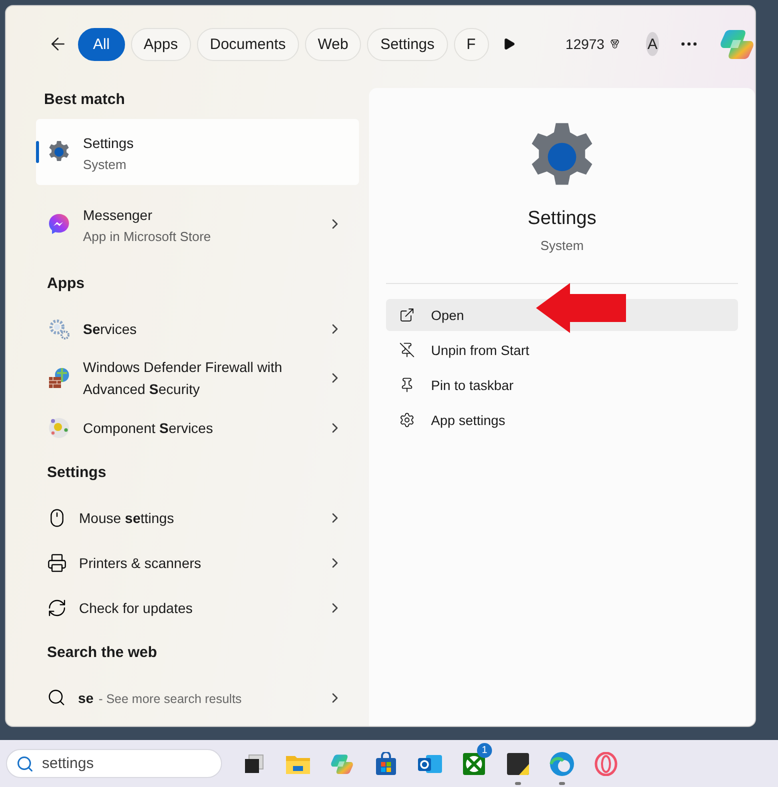  What do you see at coordinates (652, 44) in the screenshot?
I see `account-avatar: A` at bounding box center [652, 44].